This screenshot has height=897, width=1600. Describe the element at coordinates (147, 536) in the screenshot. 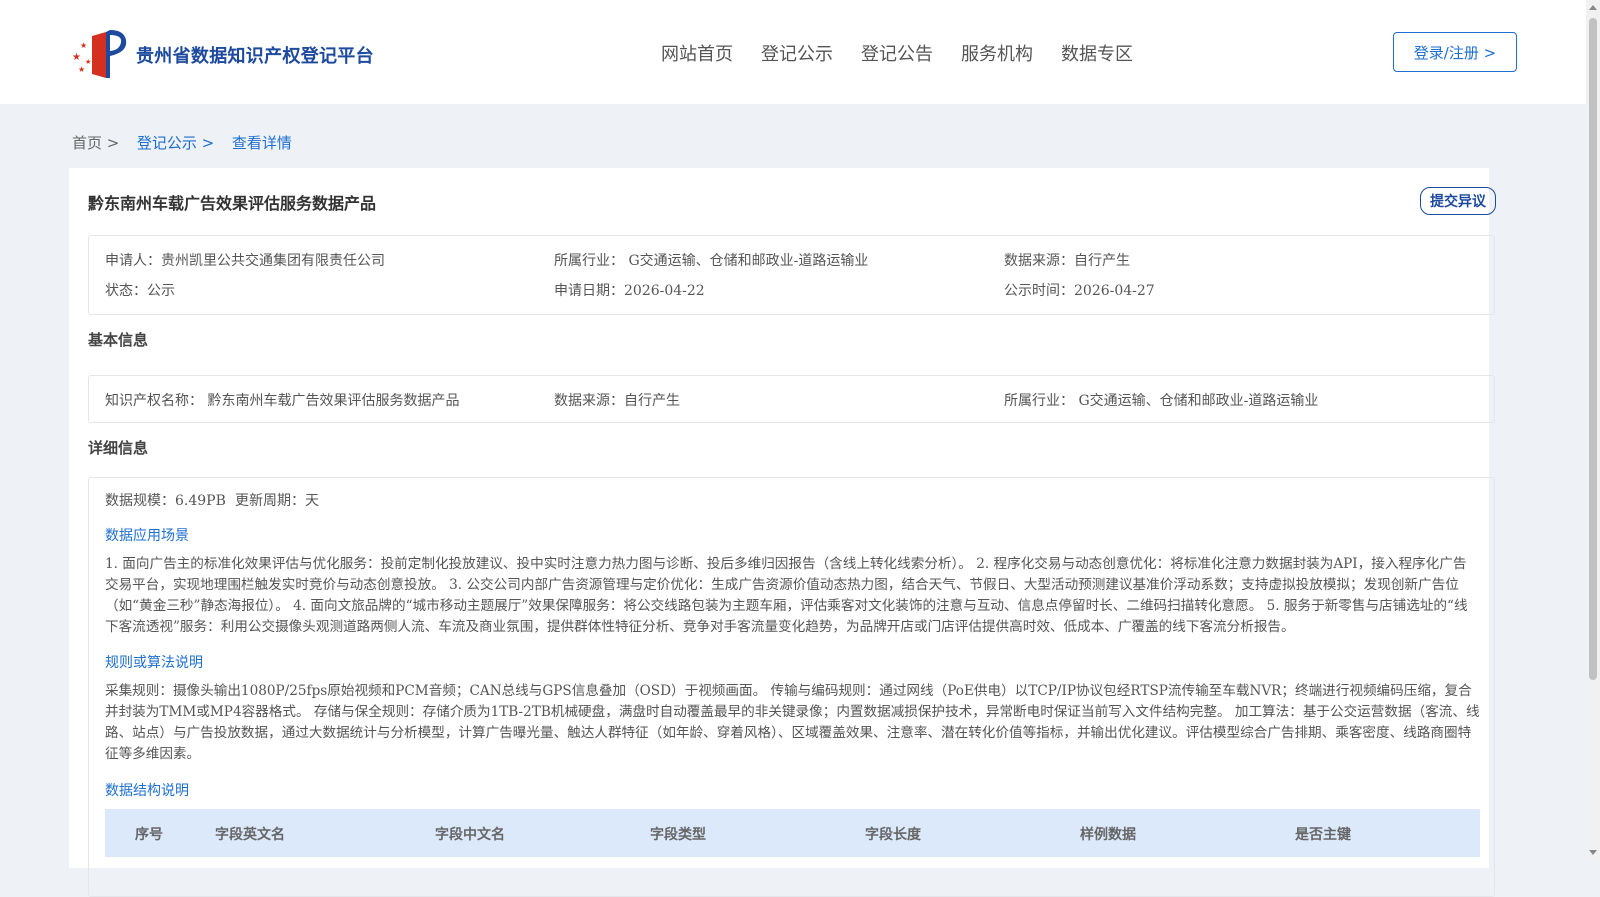

I see `scenario-heading: 数据应用场景` at that location.